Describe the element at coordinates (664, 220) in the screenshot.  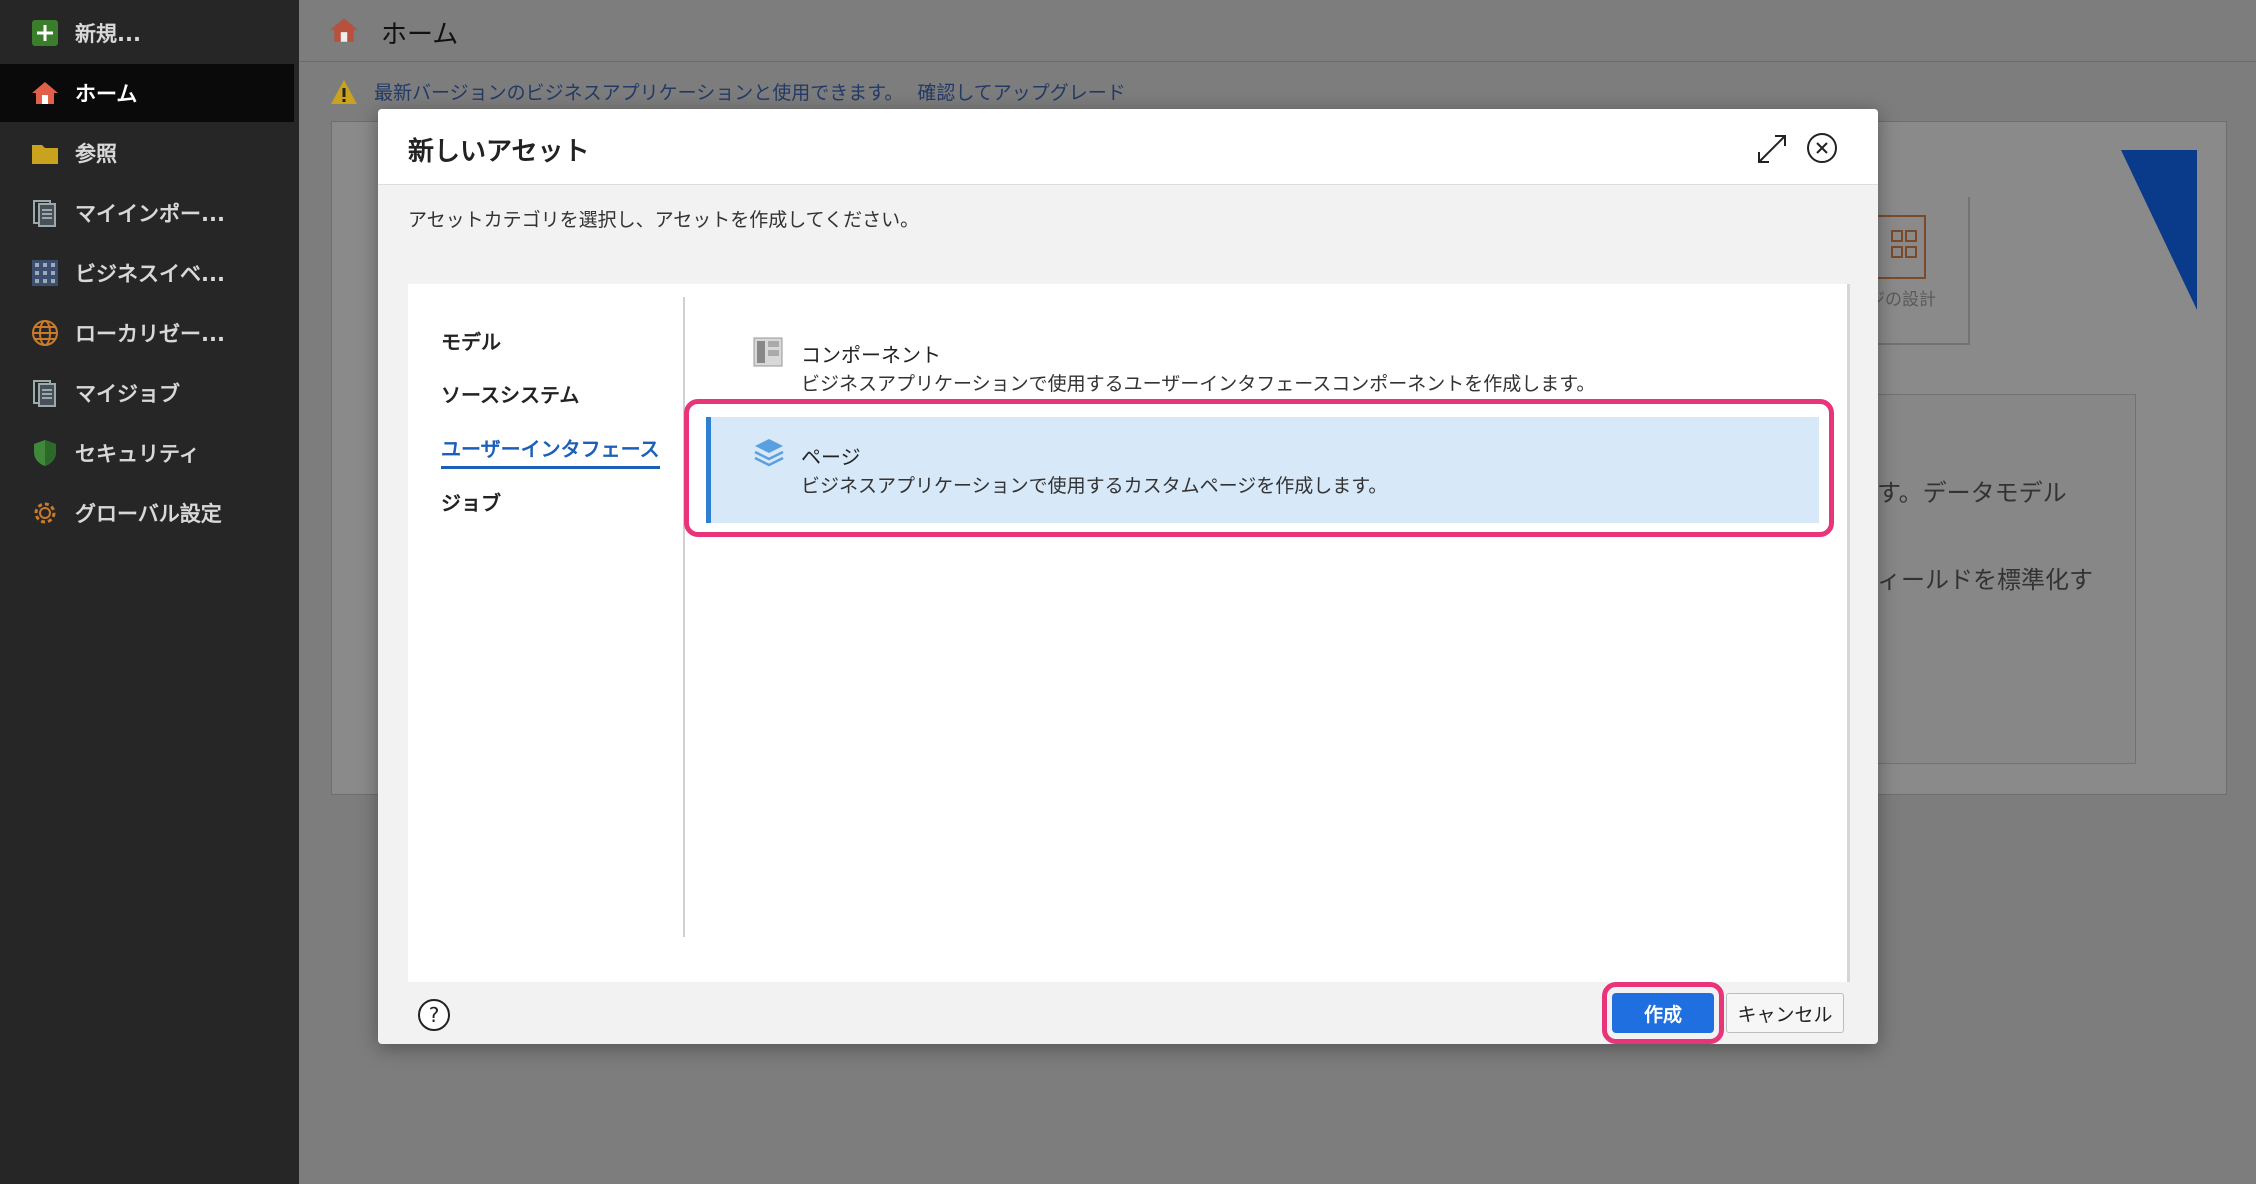
I see `dialog-description: アセットカテゴリを選択し、アセットを作成してください。` at that location.